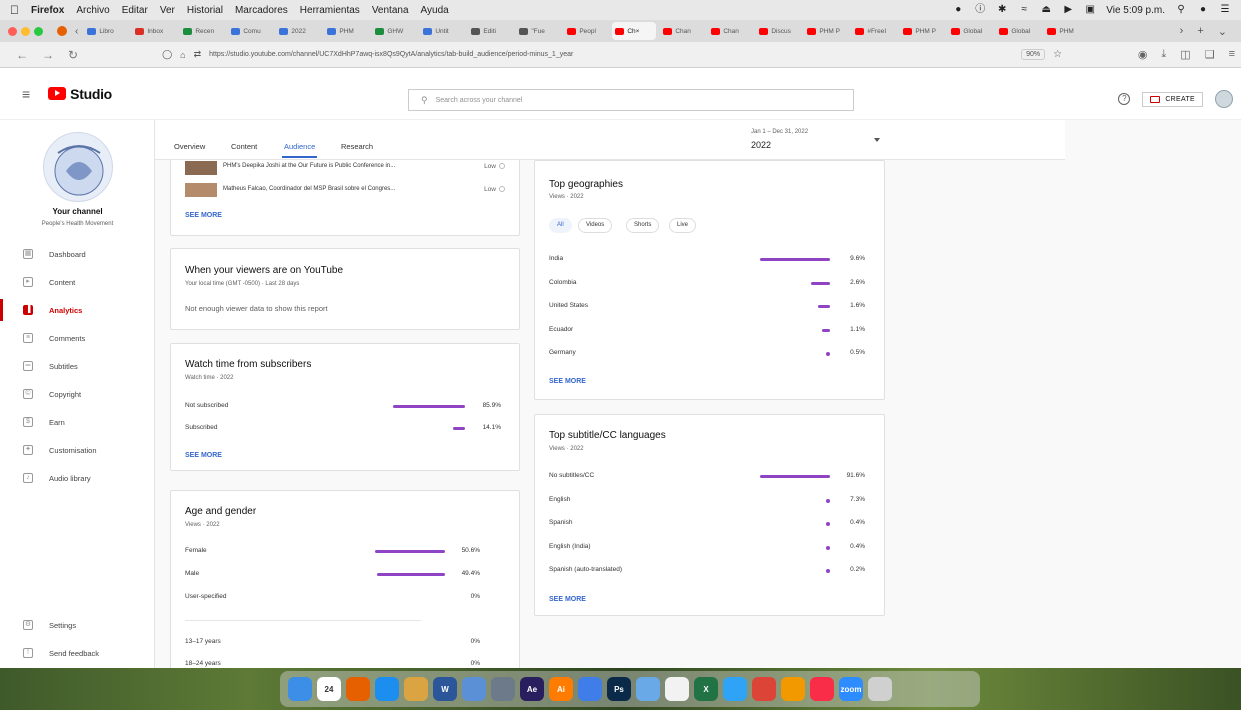 The height and width of the screenshot is (710, 1241). I want to click on dock-finder-icon, so click(300, 689).